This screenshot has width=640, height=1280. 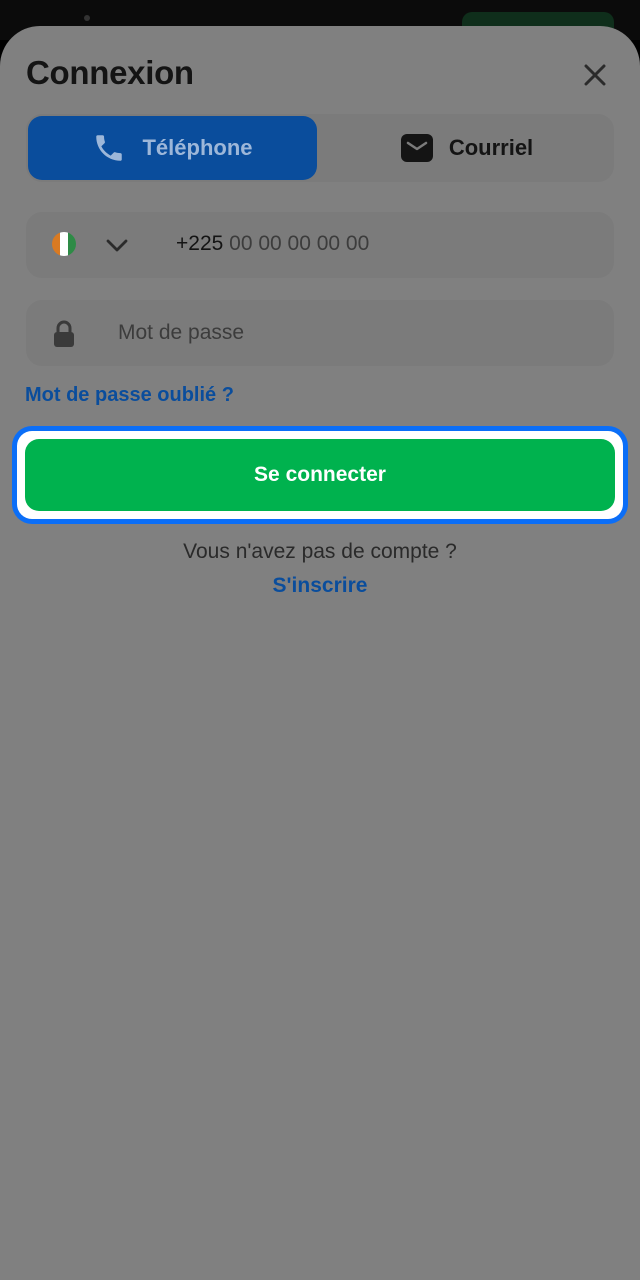 I want to click on password-input, so click(x=358, y=333).